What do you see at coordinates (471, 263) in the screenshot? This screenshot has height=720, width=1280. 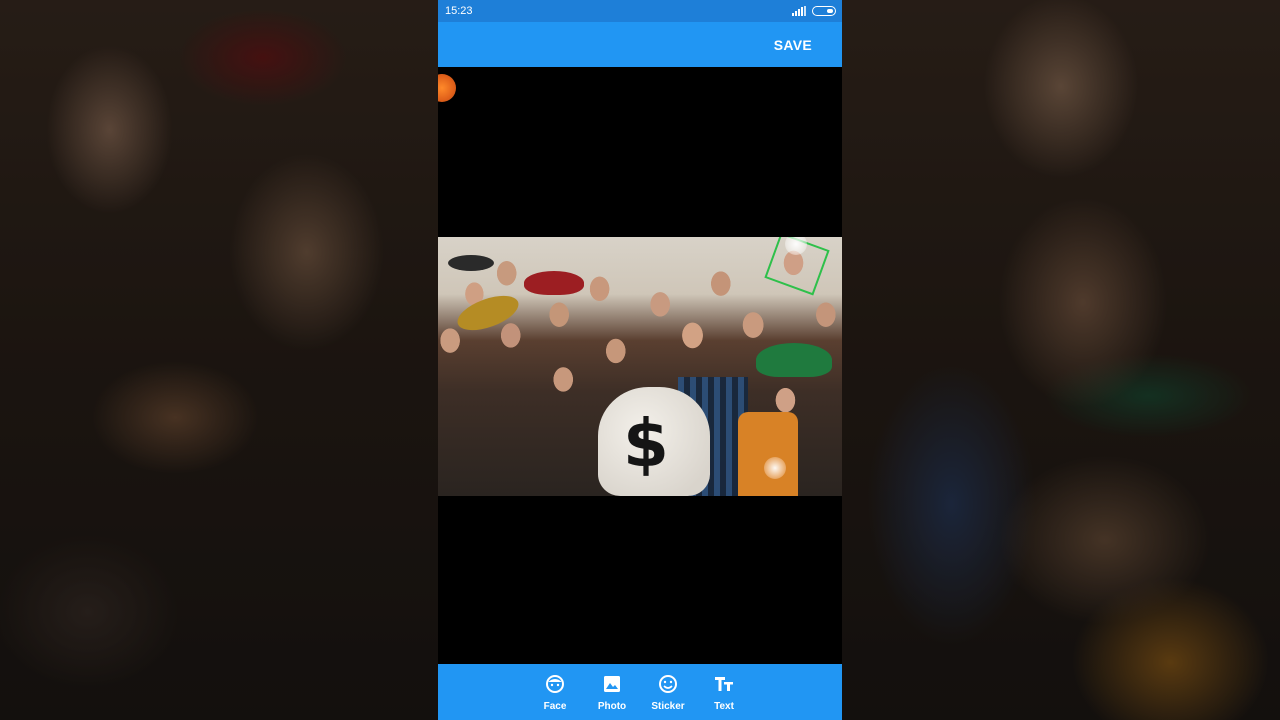 I see `hat-black` at bounding box center [471, 263].